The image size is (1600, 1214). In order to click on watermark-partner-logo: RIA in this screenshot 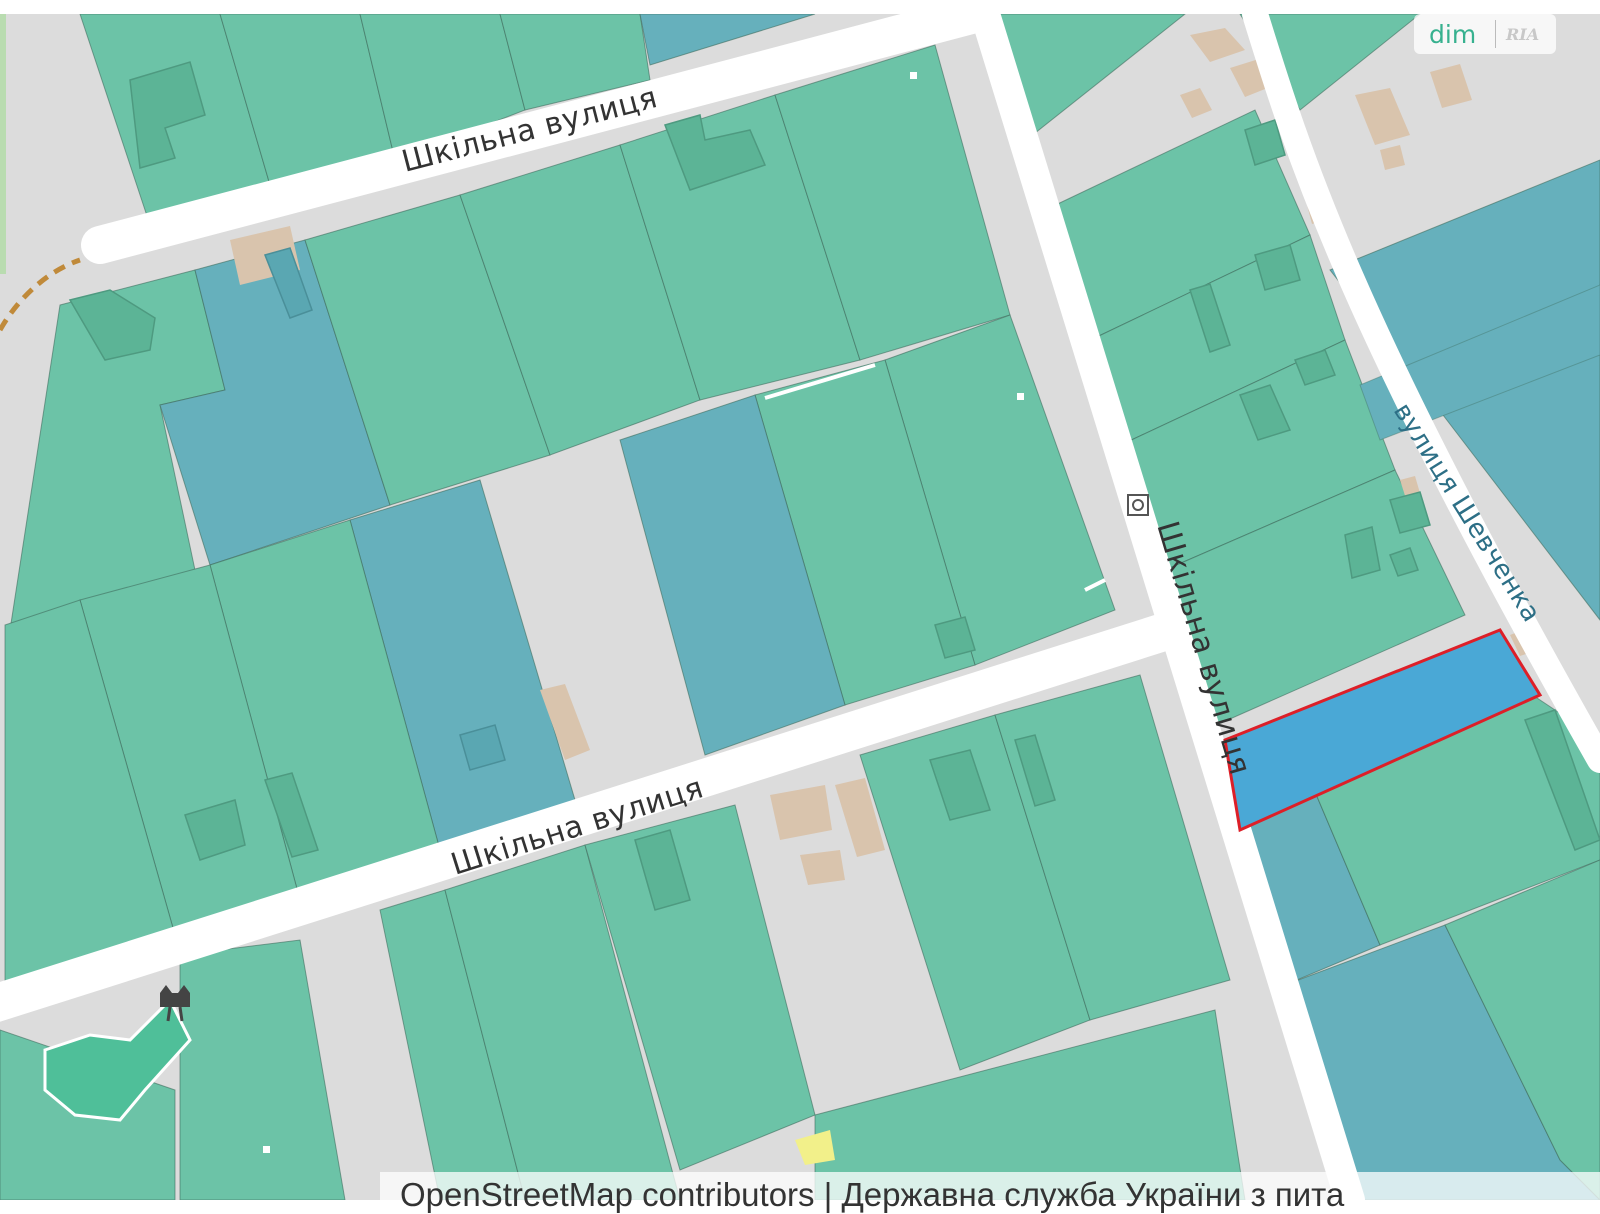, I will do `click(1523, 34)`.